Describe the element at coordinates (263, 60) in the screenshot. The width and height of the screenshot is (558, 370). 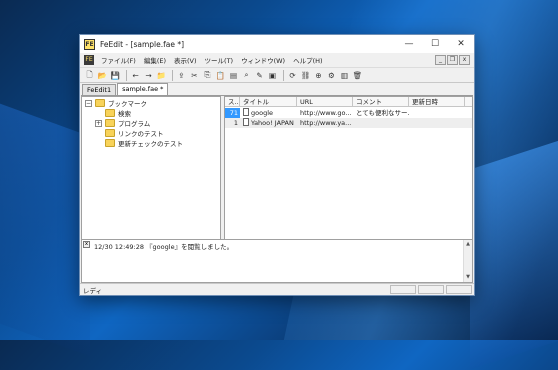
I see `menu-window: ウィンドウ(W)` at that location.